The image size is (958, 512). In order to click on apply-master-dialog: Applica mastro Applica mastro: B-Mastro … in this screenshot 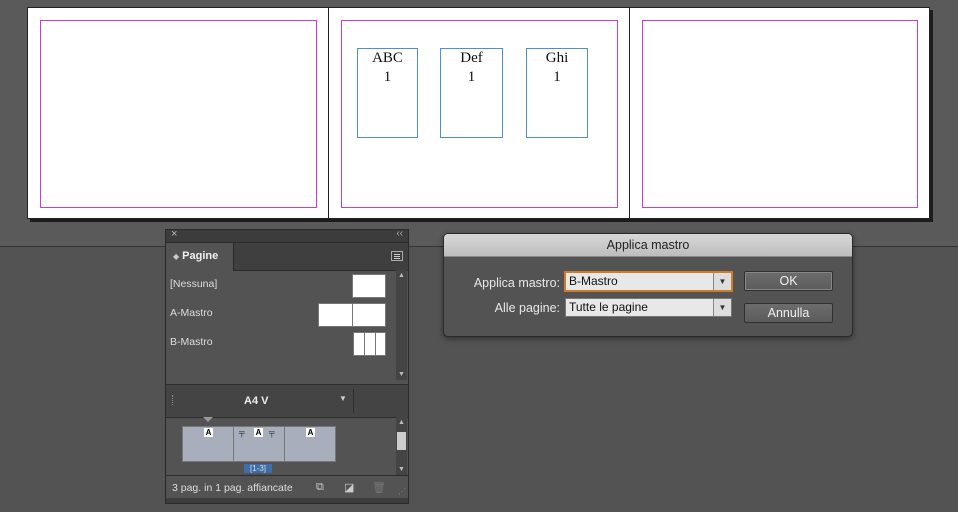, I will do `click(648, 285)`.